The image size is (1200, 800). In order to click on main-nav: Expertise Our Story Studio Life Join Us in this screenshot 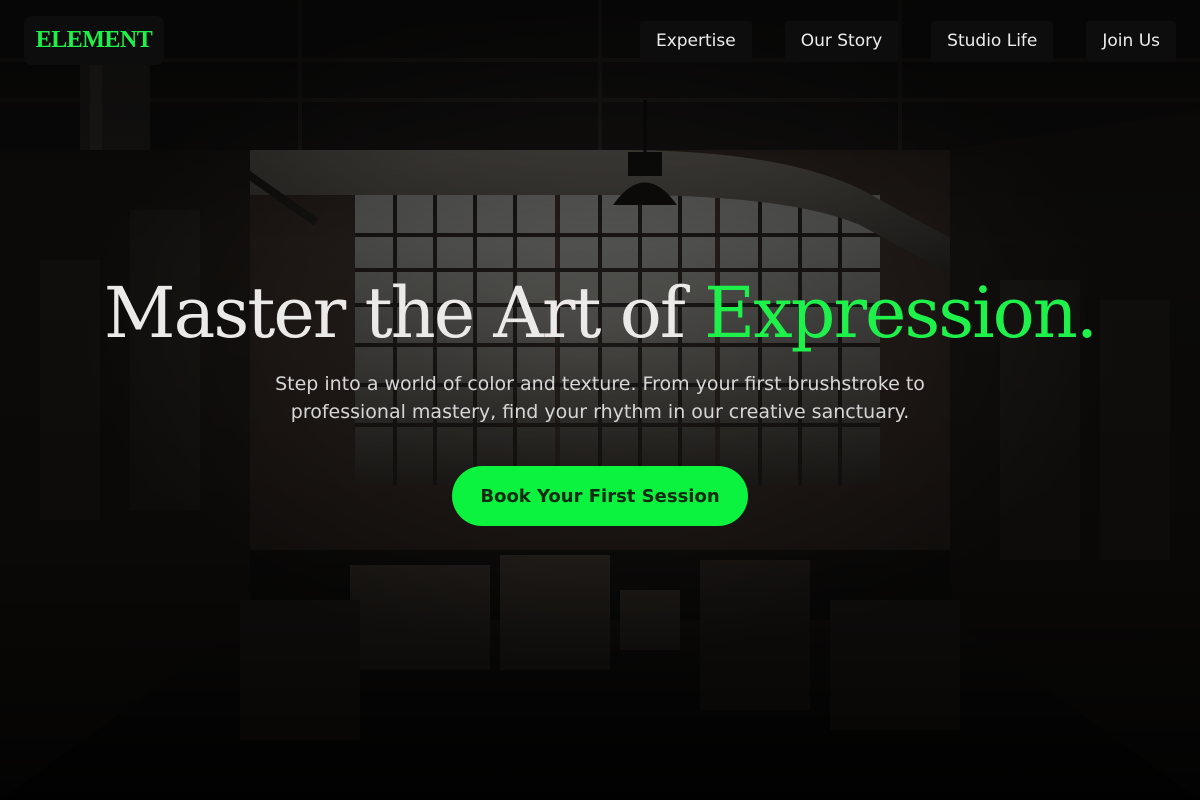, I will do `click(907, 41)`.